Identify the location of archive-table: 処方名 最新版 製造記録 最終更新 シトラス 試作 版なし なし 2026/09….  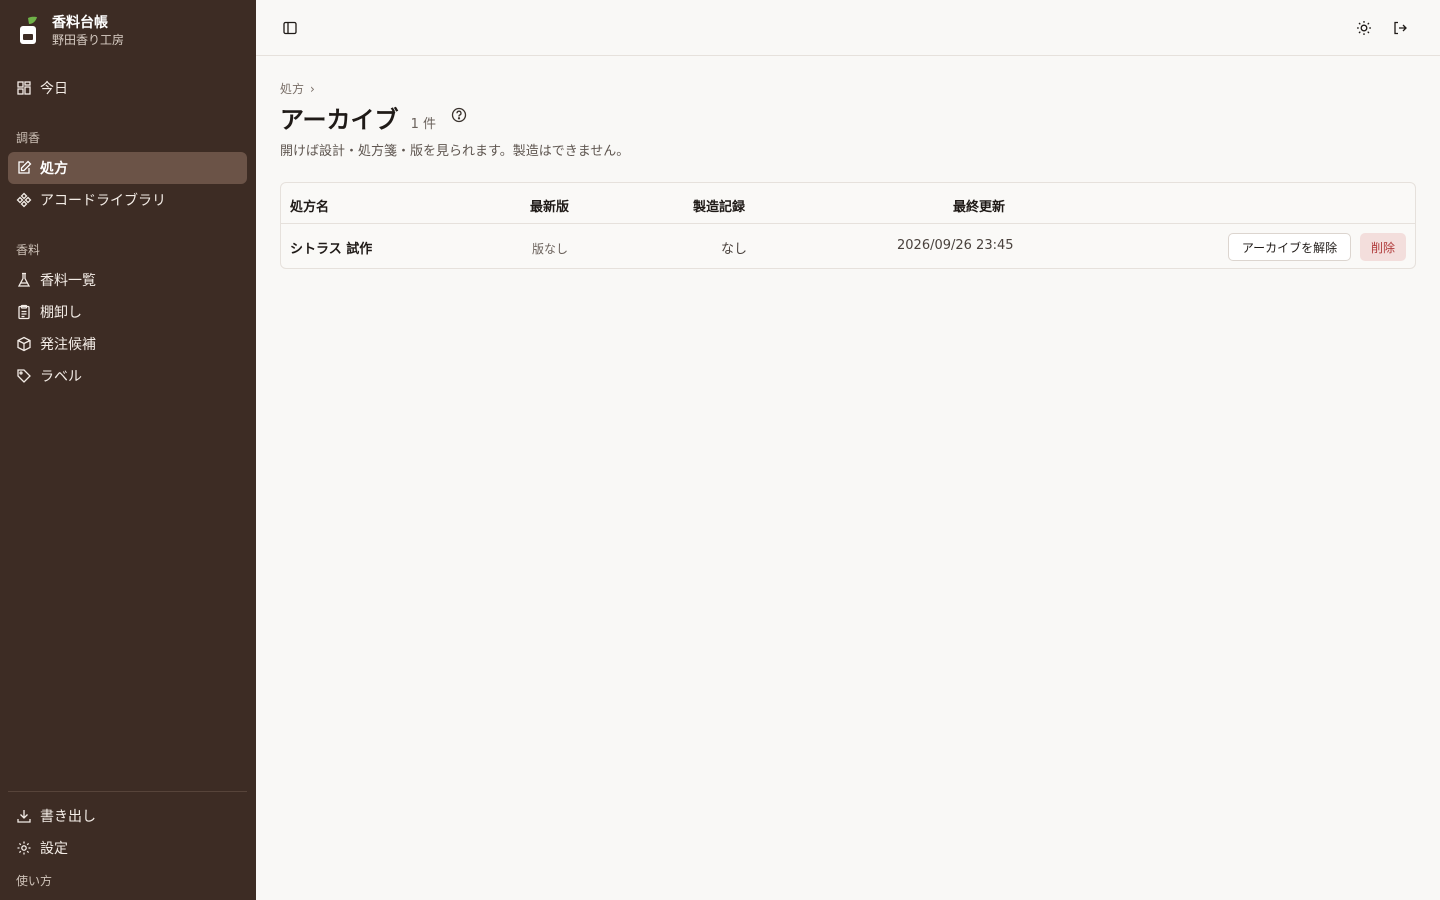
(848, 225).